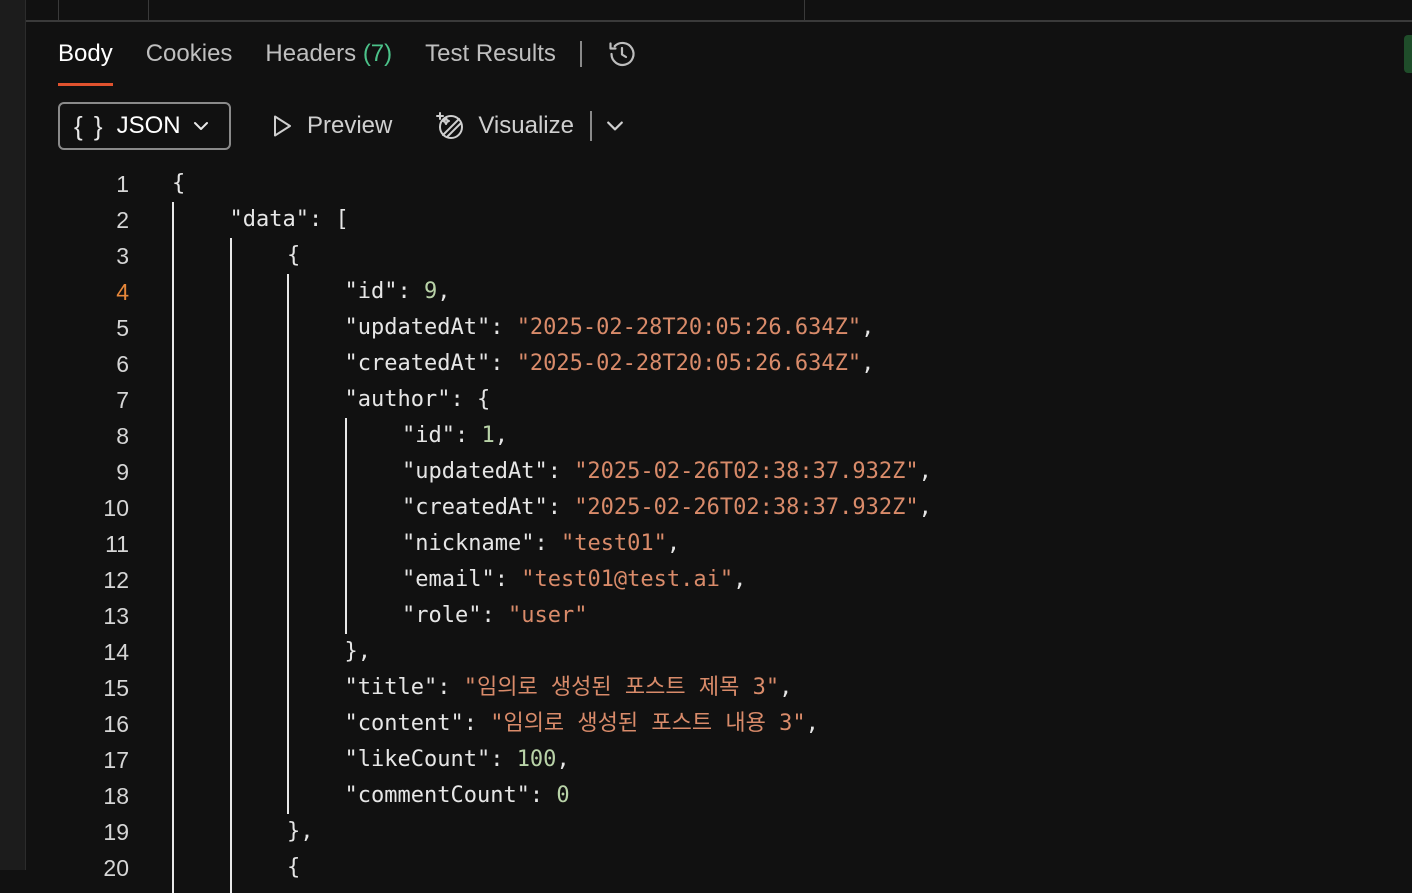 This screenshot has height=893, width=1412. I want to click on tab-body: Body, so click(85, 62).